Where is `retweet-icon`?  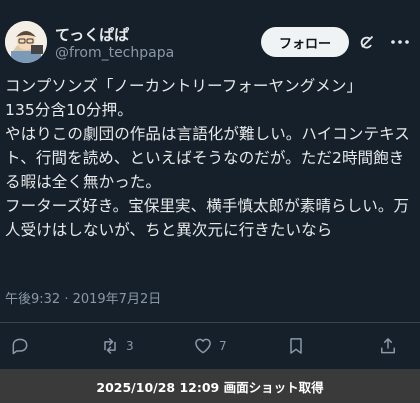
retweet-icon is located at coordinates (110, 346).